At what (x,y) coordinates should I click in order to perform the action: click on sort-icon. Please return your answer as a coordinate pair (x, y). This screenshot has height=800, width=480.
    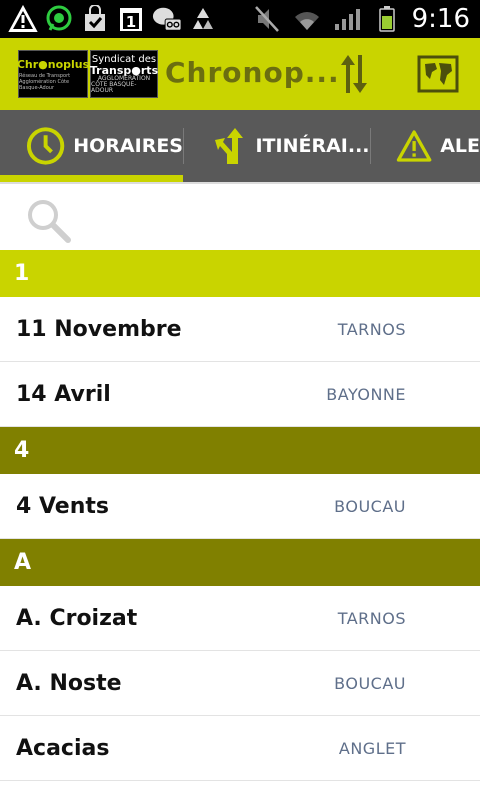
    Looking at the image, I should click on (354, 74).